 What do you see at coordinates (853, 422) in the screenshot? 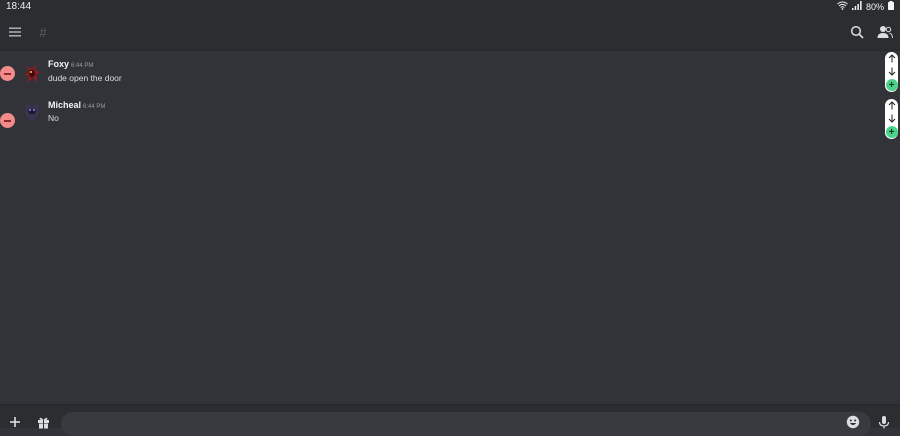
I see `emoji-icon` at bounding box center [853, 422].